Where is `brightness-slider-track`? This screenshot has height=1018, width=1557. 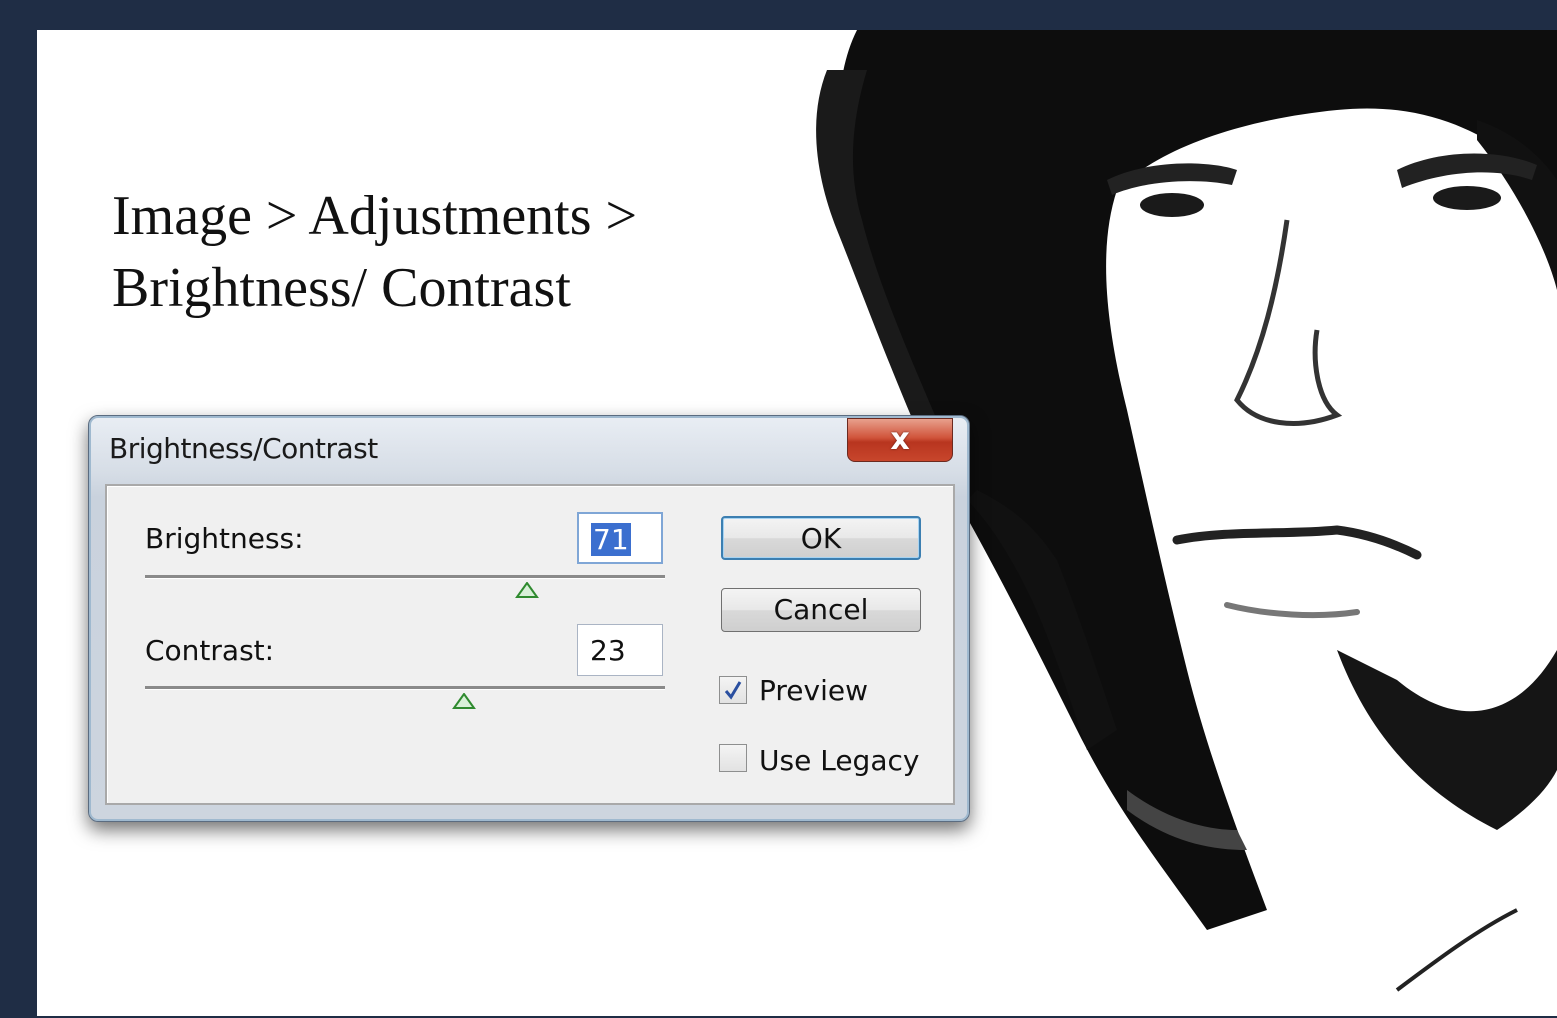 brightness-slider-track is located at coordinates (405, 577).